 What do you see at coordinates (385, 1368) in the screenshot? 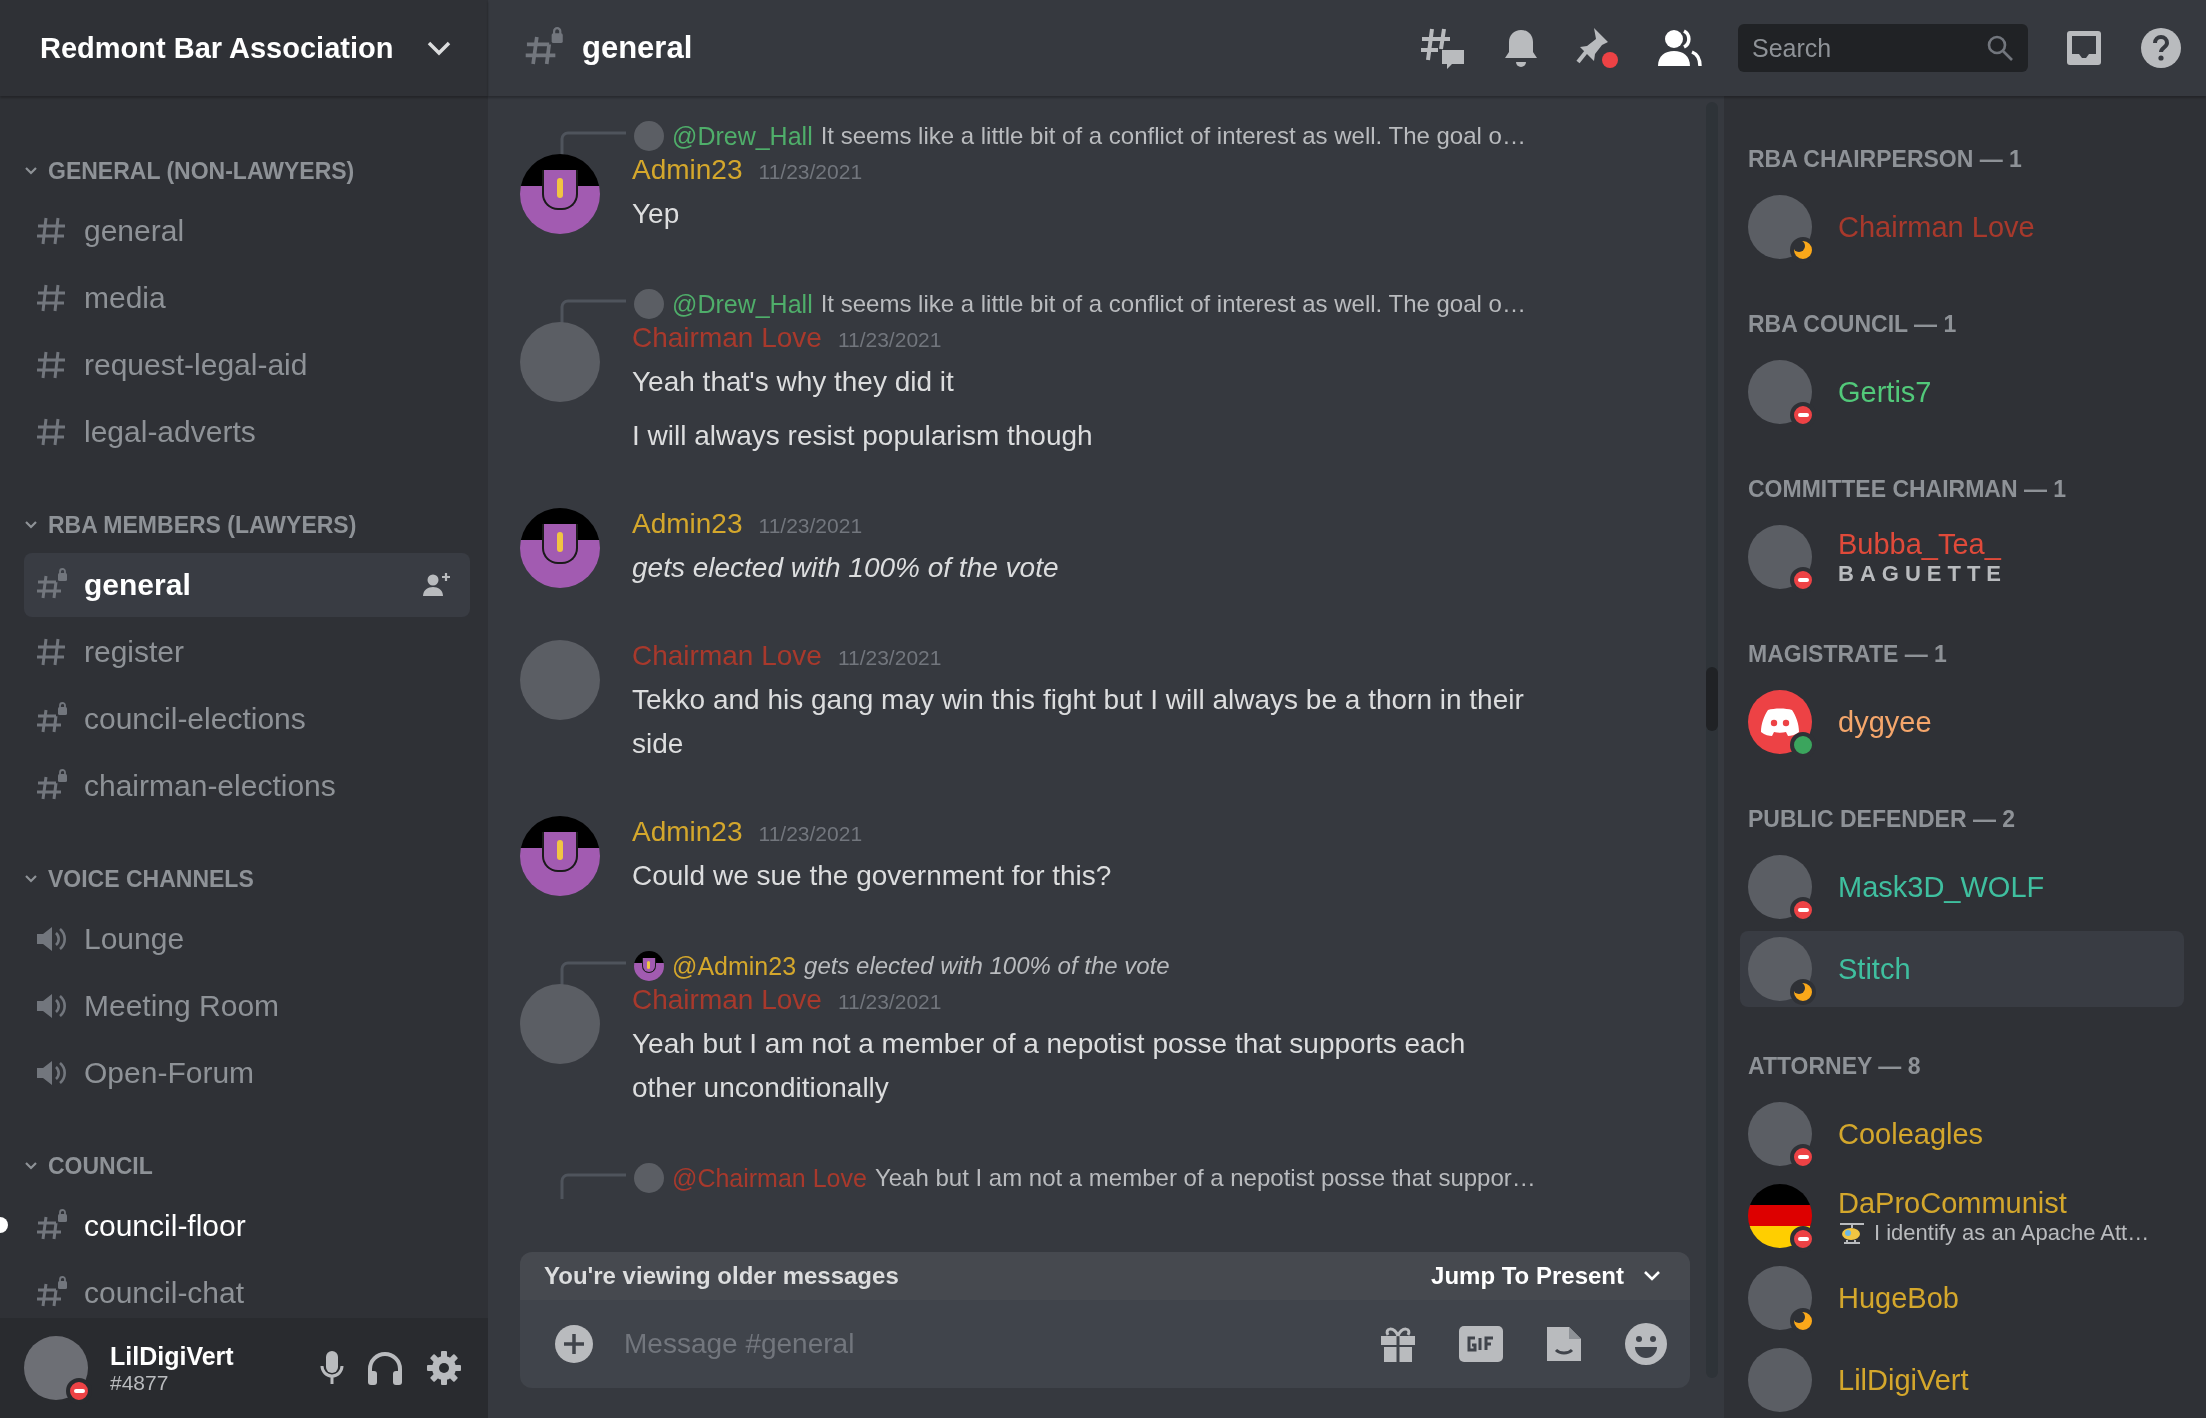
I see `headphones-icon` at bounding box center [385, 1368].